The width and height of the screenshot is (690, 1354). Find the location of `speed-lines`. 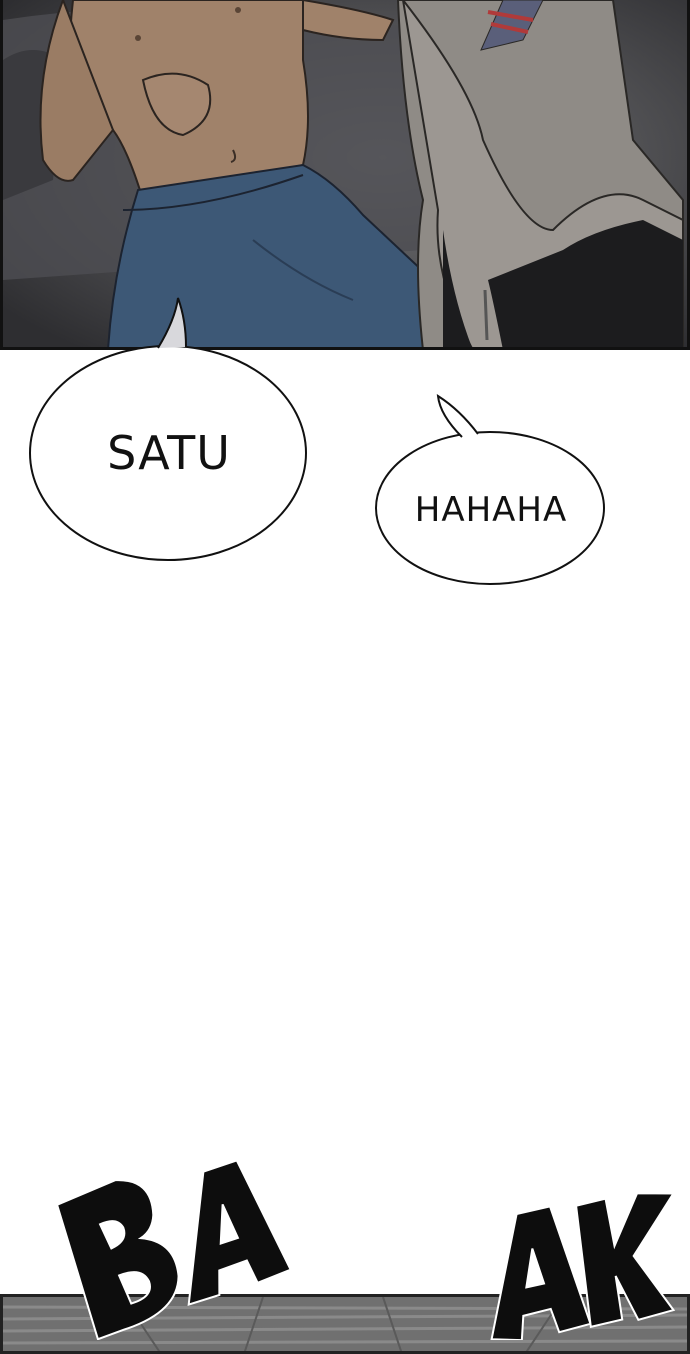

speed-lines is located at coordinates (345, 1324).